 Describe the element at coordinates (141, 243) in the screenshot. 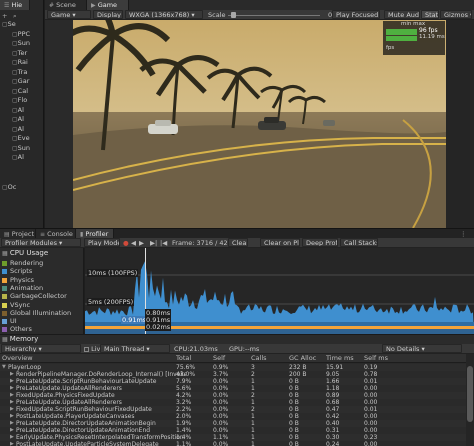

I see `step-forward-icon: ▶` at that location.